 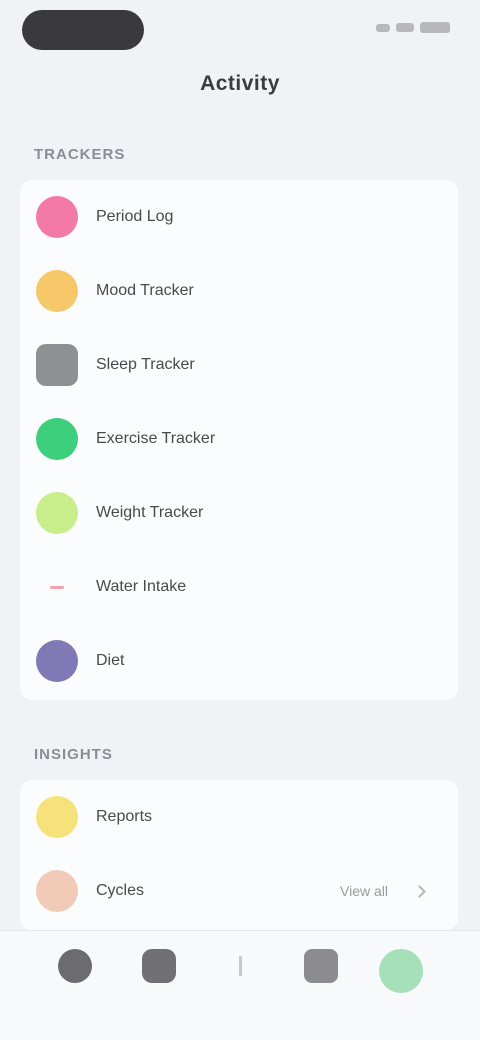 What do you see at coordinates (364, 891) in the screenshot?
I see `list-item-value: View all` at bounding box center [364, 891].